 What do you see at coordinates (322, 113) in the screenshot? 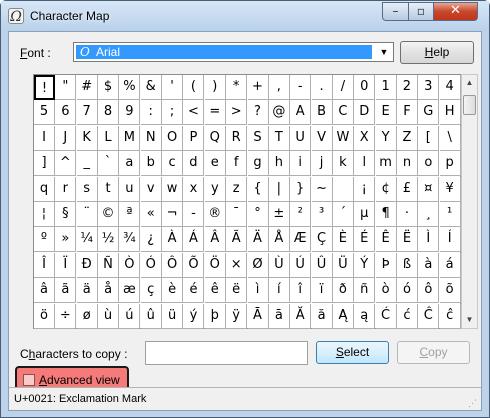
I see `char-cell: B` at bounding box center [322, 113].